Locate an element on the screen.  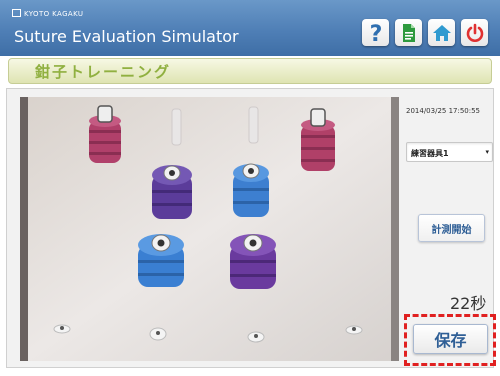
peg-stack-purple-left is located at coordinates (172, 192).